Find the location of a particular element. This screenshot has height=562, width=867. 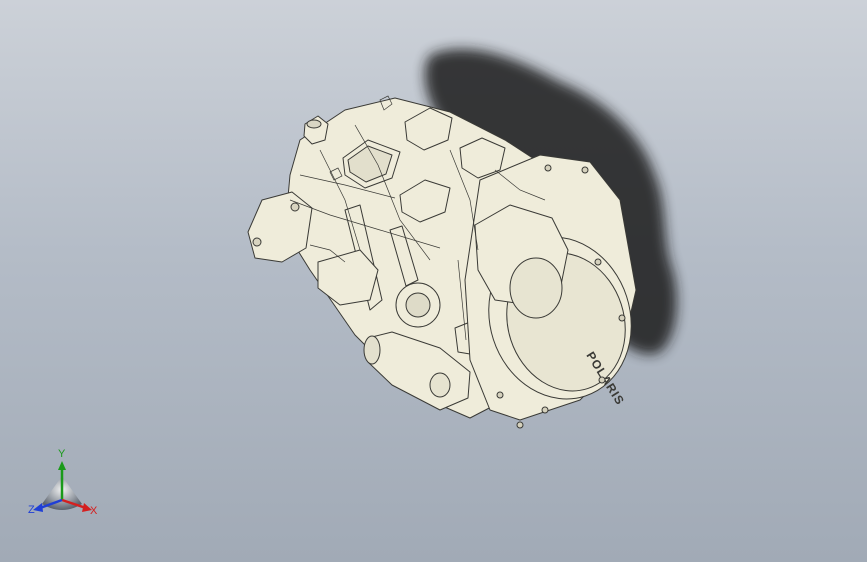

starter-end-right is located at coordinates (440, 385).